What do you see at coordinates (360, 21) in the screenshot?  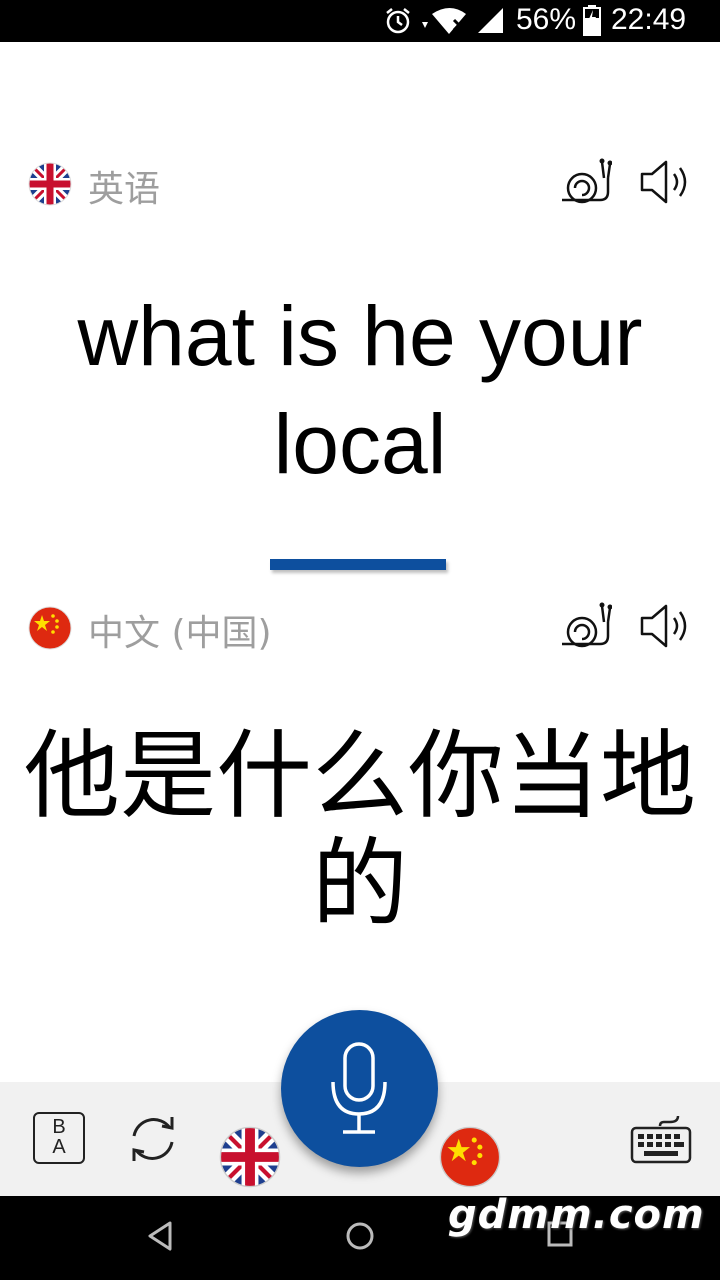 I see `status-bar: 56% 22:49` at bounding box center [360, 21].